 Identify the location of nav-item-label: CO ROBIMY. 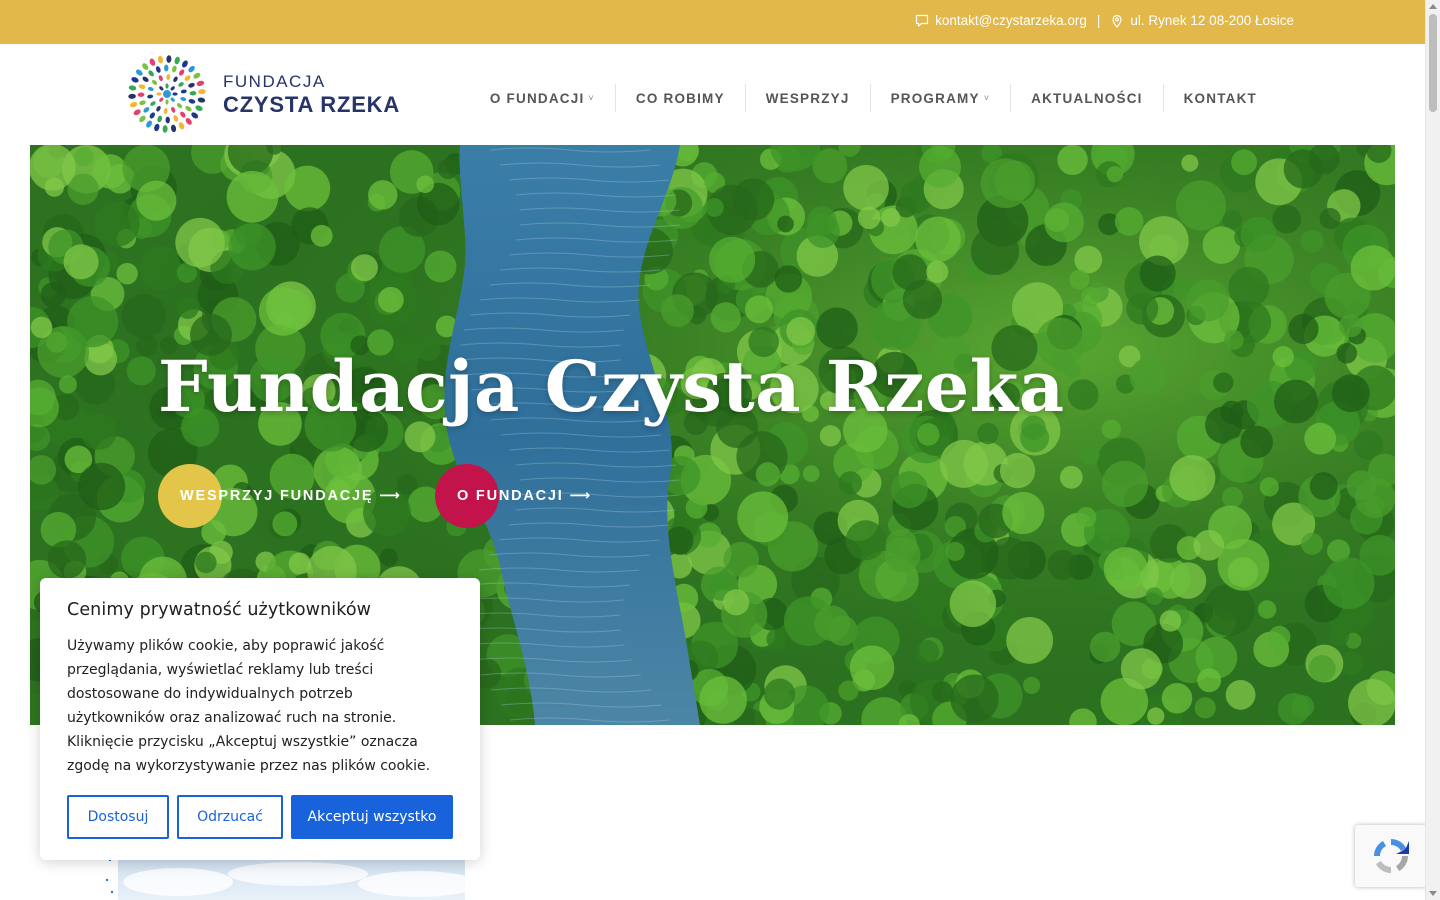
(680, 98).